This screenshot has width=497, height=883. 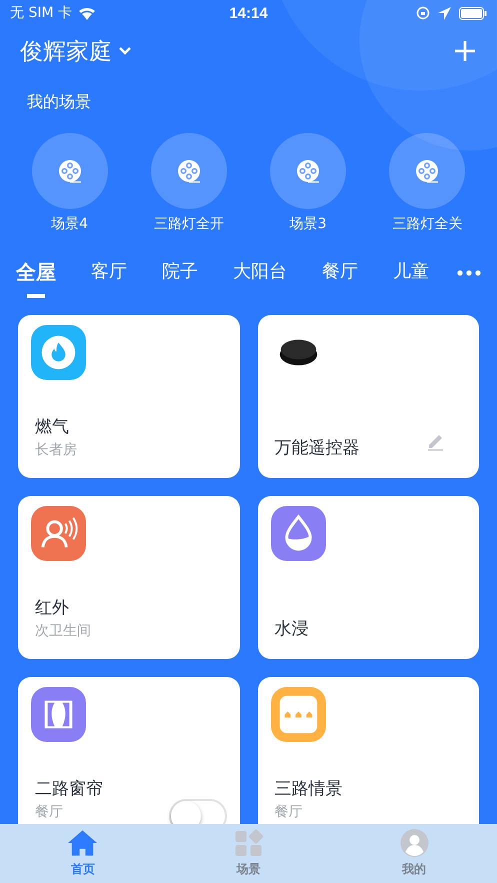 What do you see at coordinates (248, 843) in the screenshot?
I see `grid-icon` at bounding box center [248, 843].